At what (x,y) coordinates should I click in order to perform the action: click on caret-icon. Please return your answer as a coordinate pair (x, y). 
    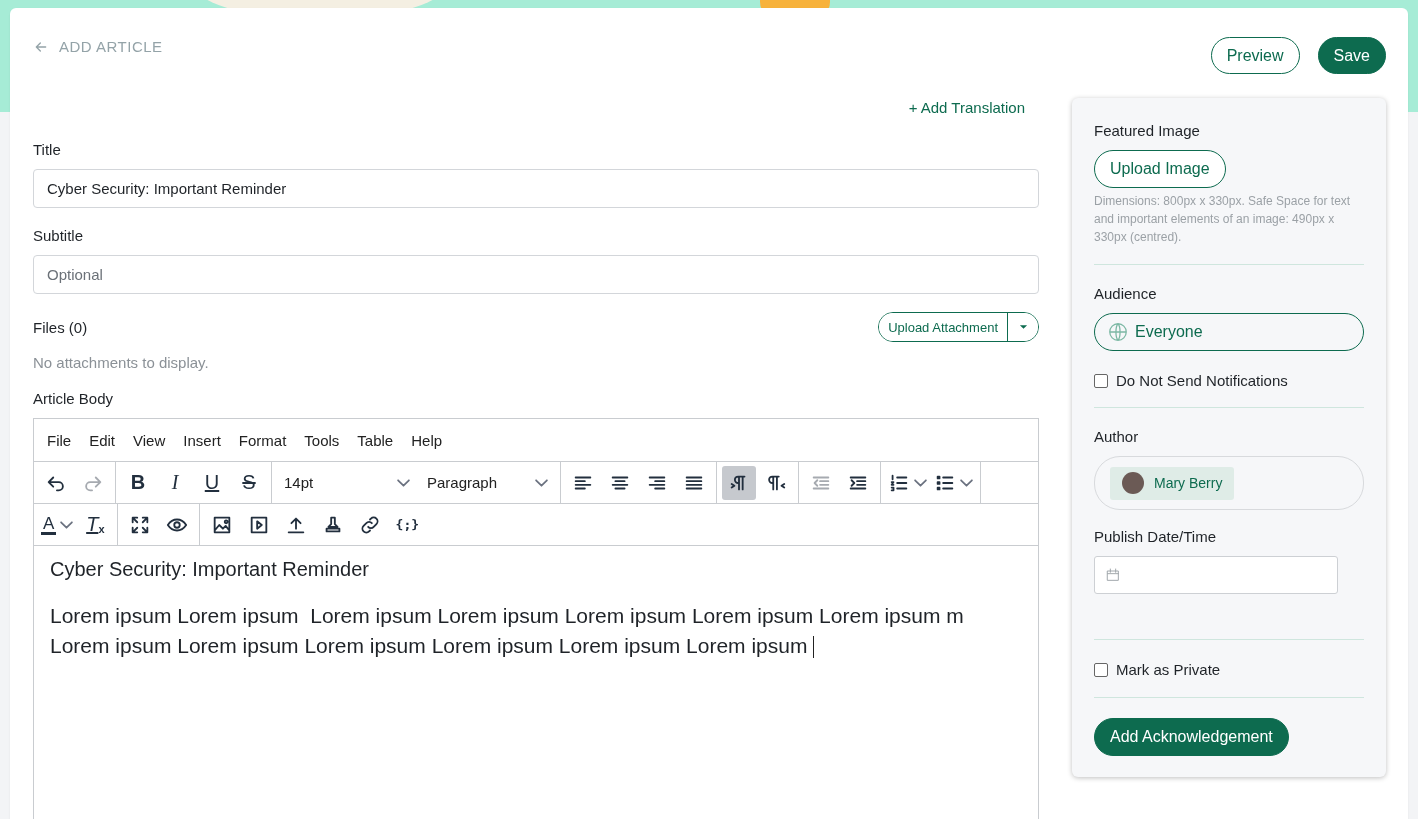
    Looking at the image, I should click on (1023, 327).